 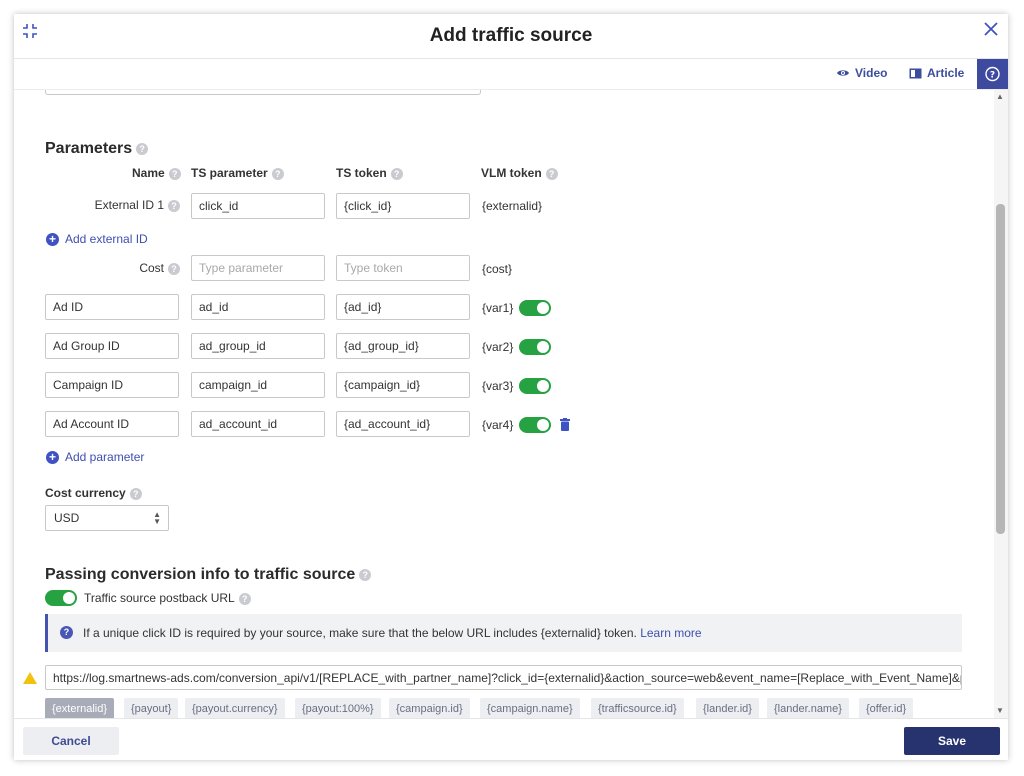 What do you see at coordinates (808, 708) in the screenshot?
I see `token-chip: {lander.name}` at bounding box center [808, 708].